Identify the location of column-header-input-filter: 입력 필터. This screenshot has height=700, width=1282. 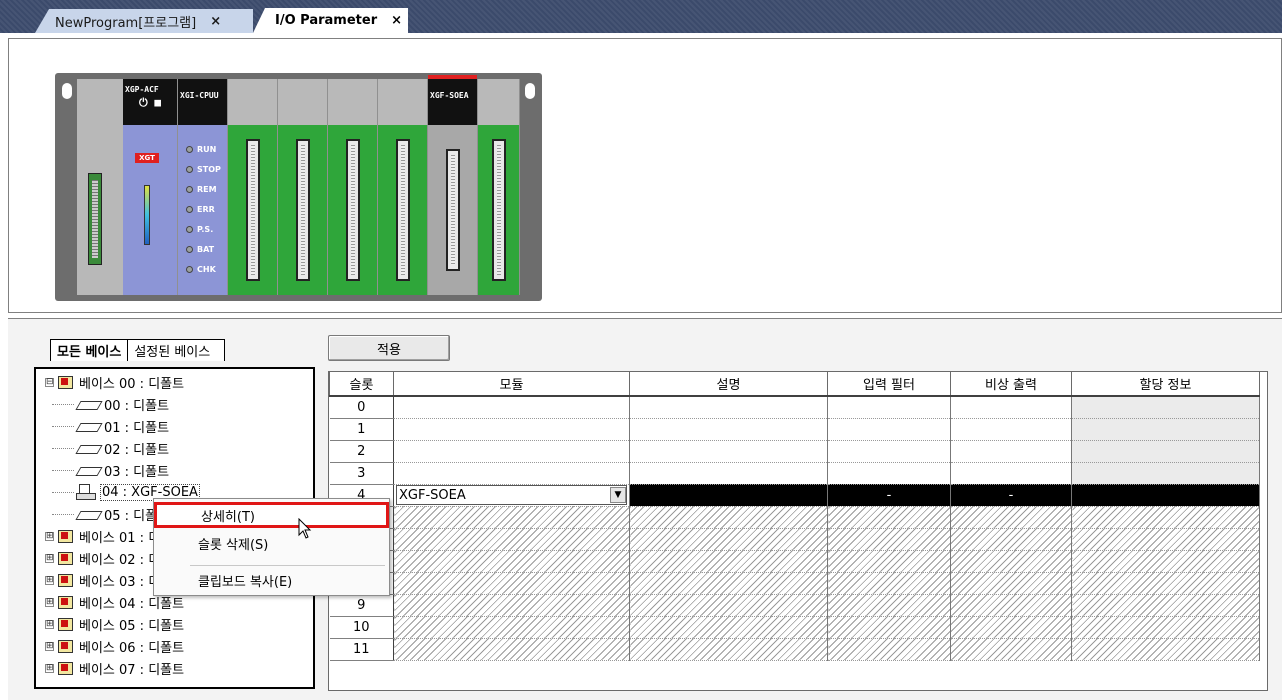
(889, 384).